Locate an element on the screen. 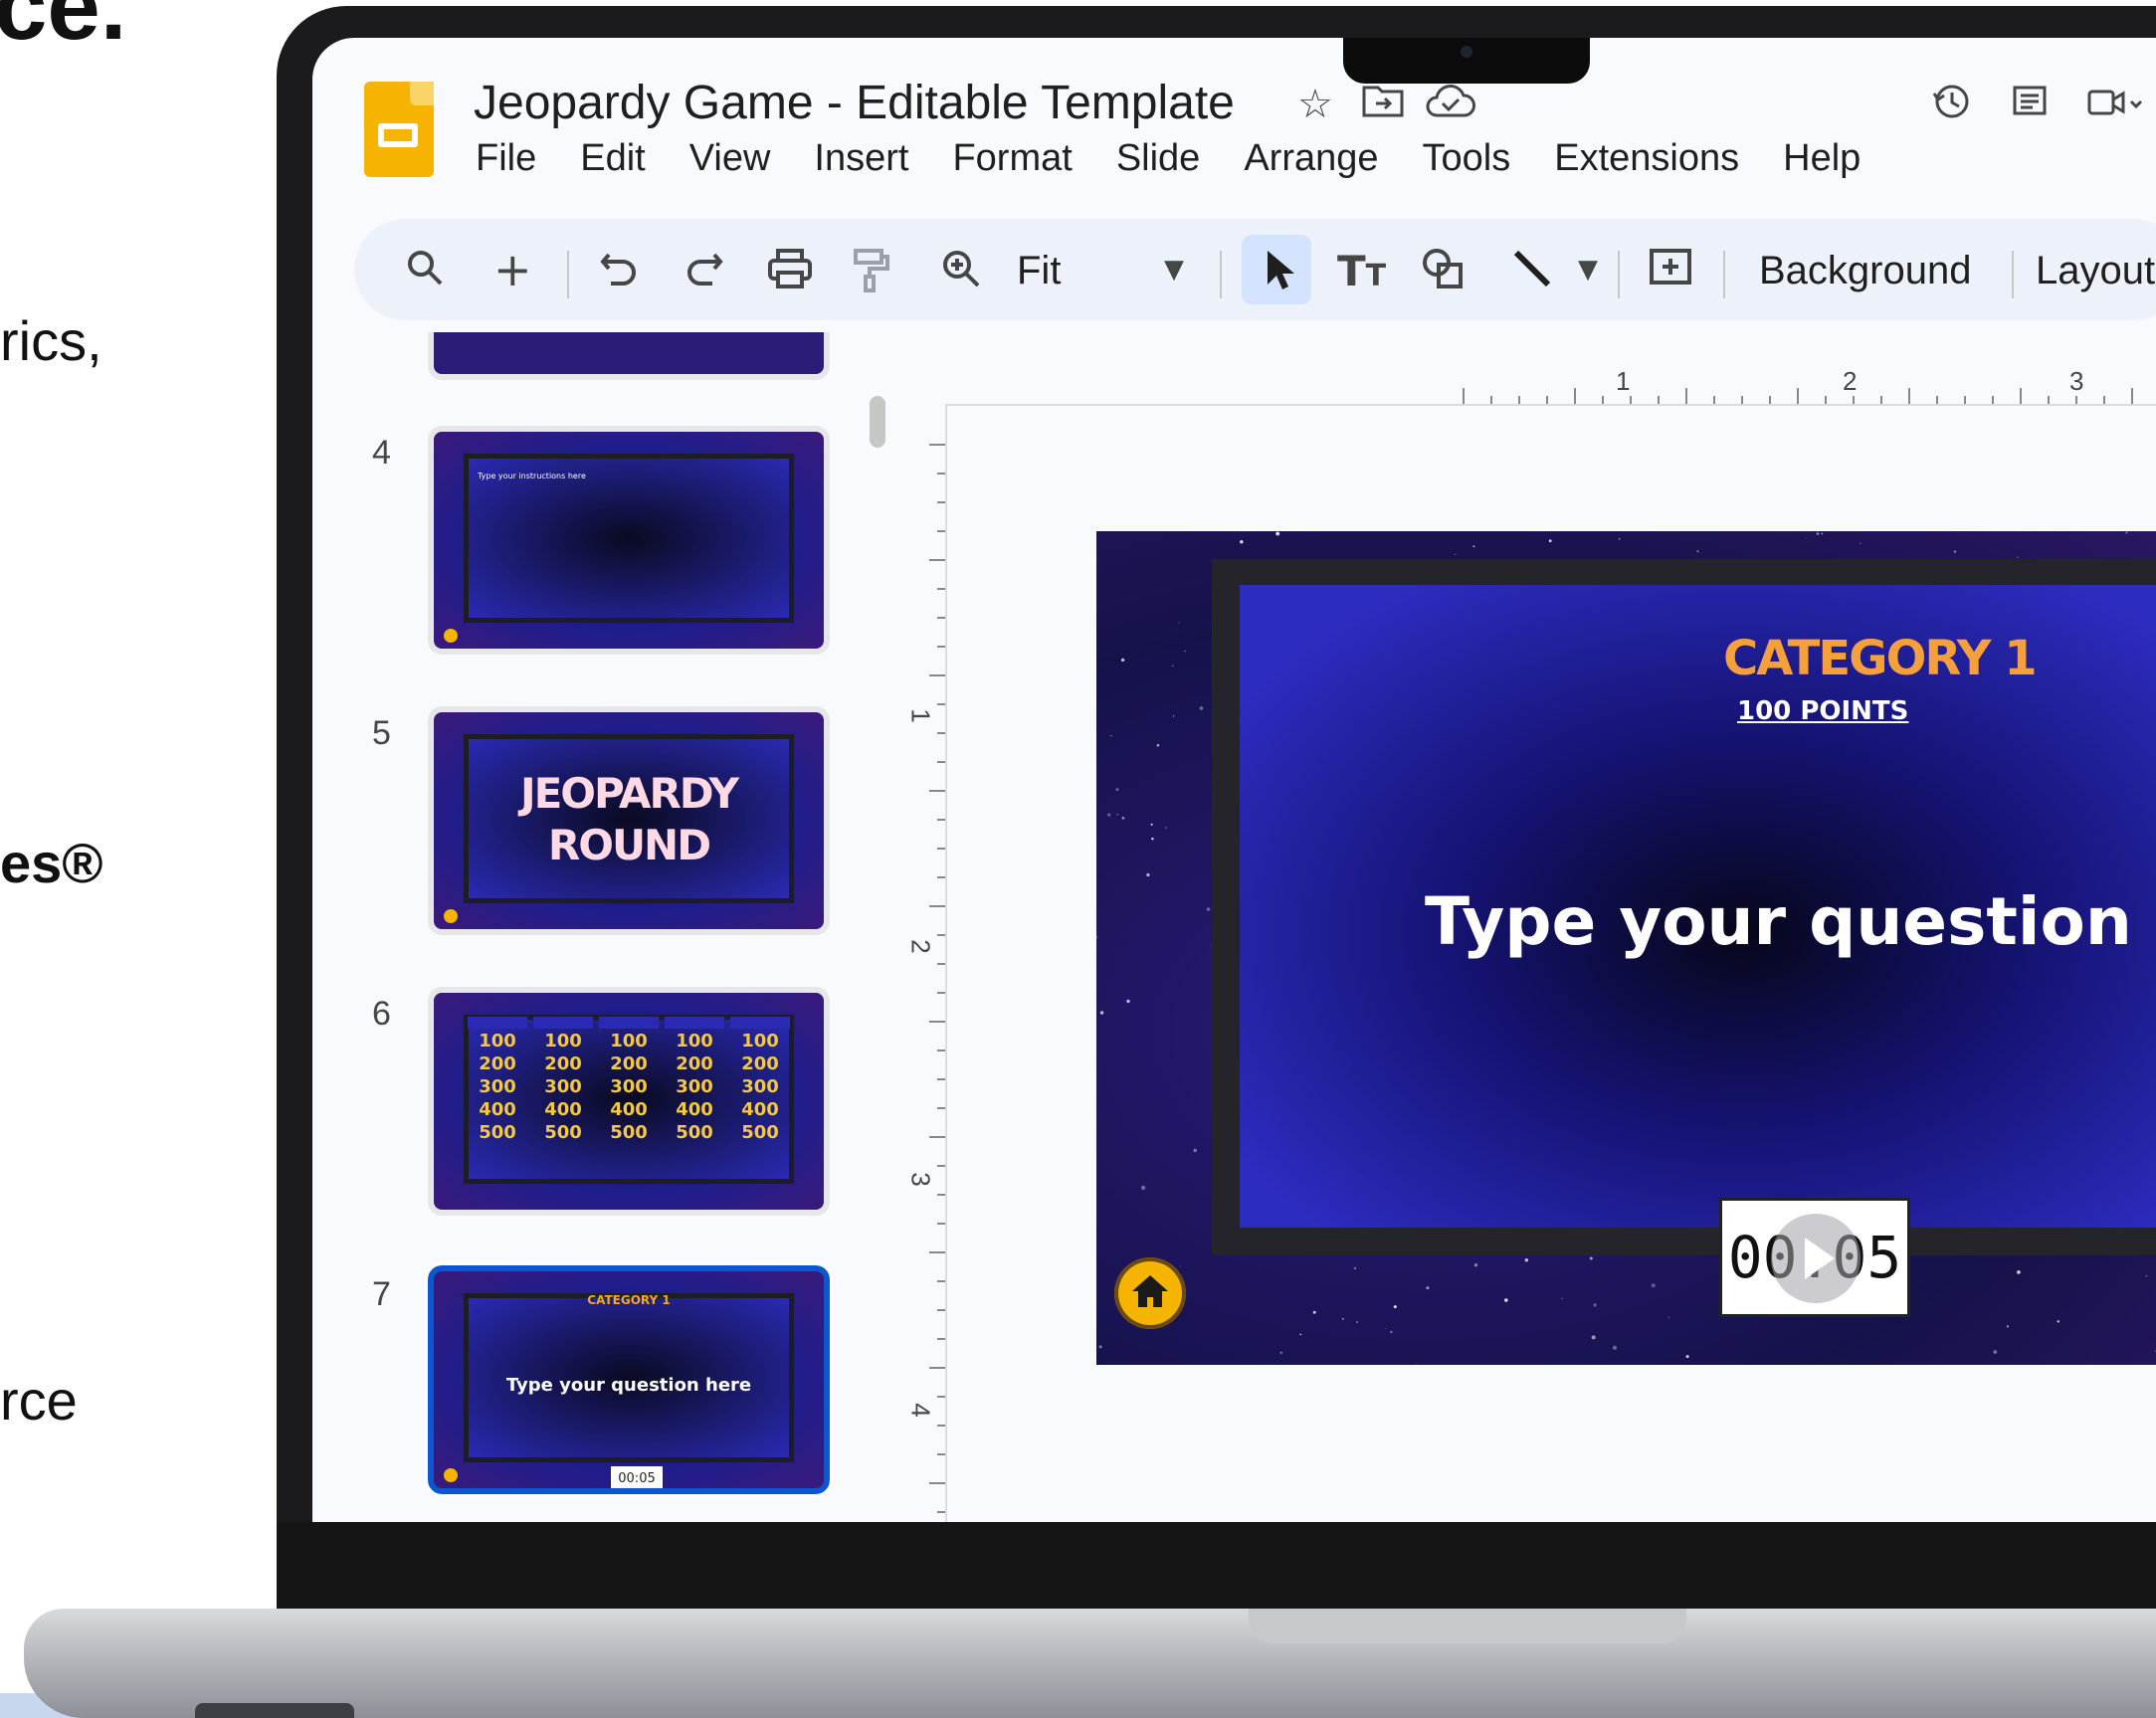  category-title: CATEGORY 1 is located at coordinates (1880, 658).